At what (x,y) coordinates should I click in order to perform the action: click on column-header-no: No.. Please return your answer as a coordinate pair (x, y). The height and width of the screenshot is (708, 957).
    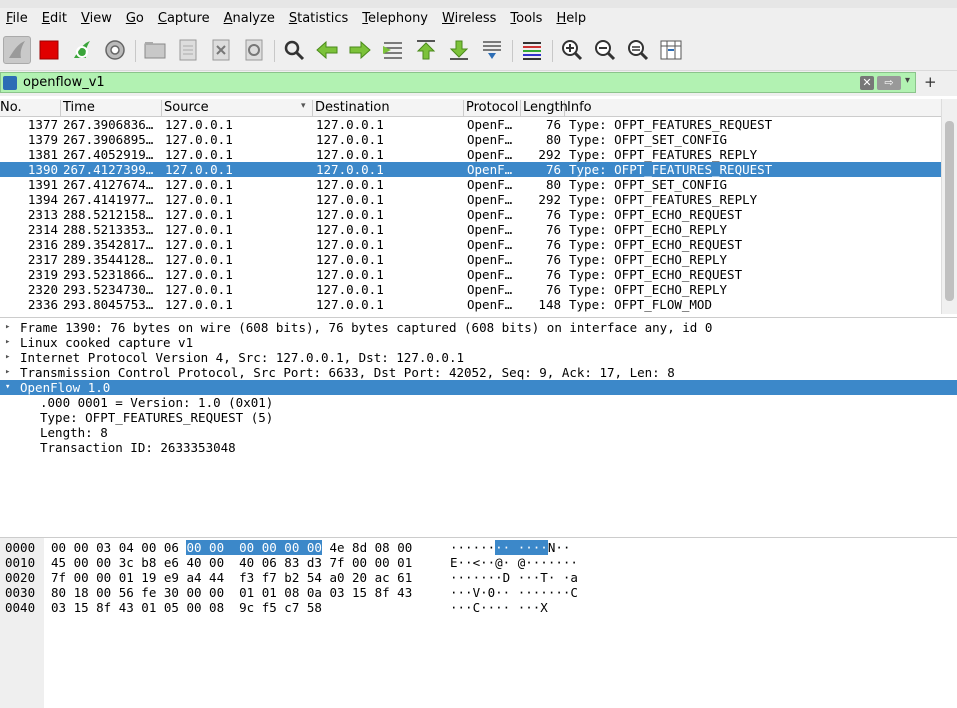
    Looking at the image, I should click on (30, 108).